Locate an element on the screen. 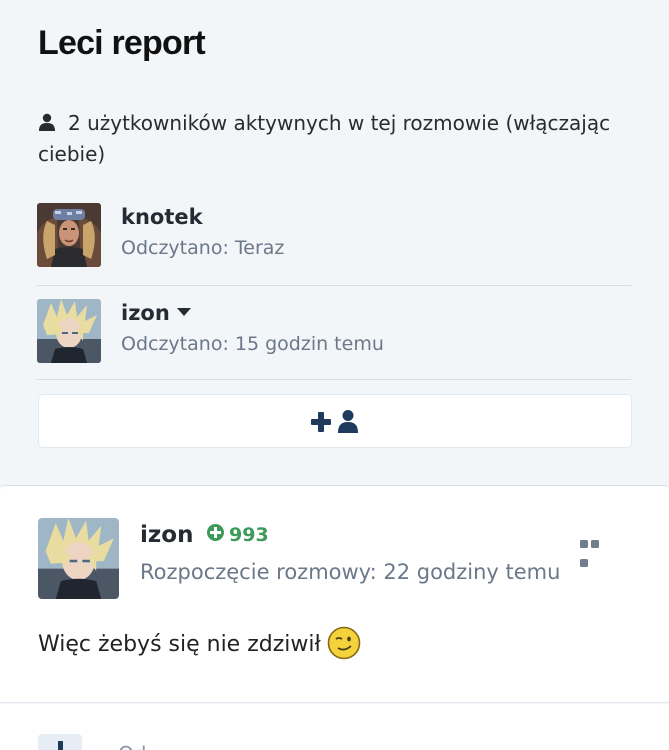 The height and width of the screenshot is (750, 669). reputation-count: 993 is located at coordinates (249, 535).